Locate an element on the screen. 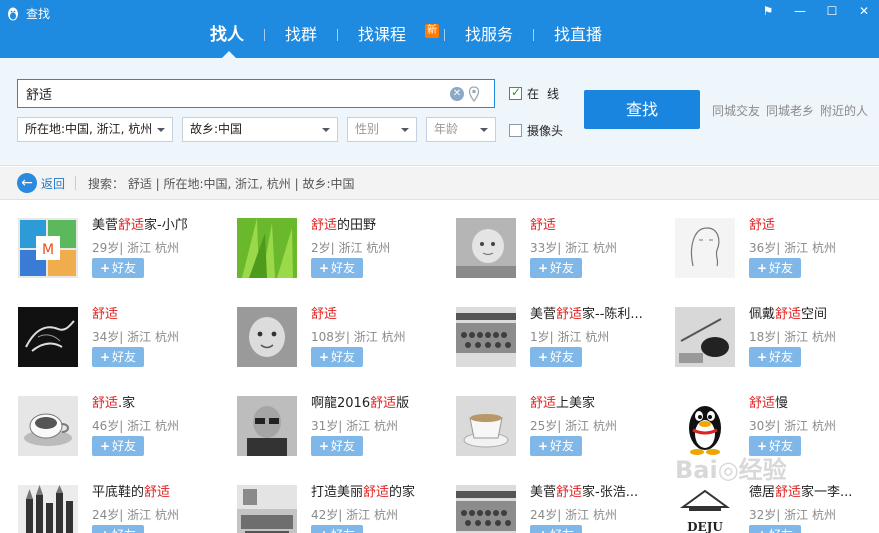 This screenshot has width=879, height=533. search-button: 查找 is located at coordinates (642, 109).